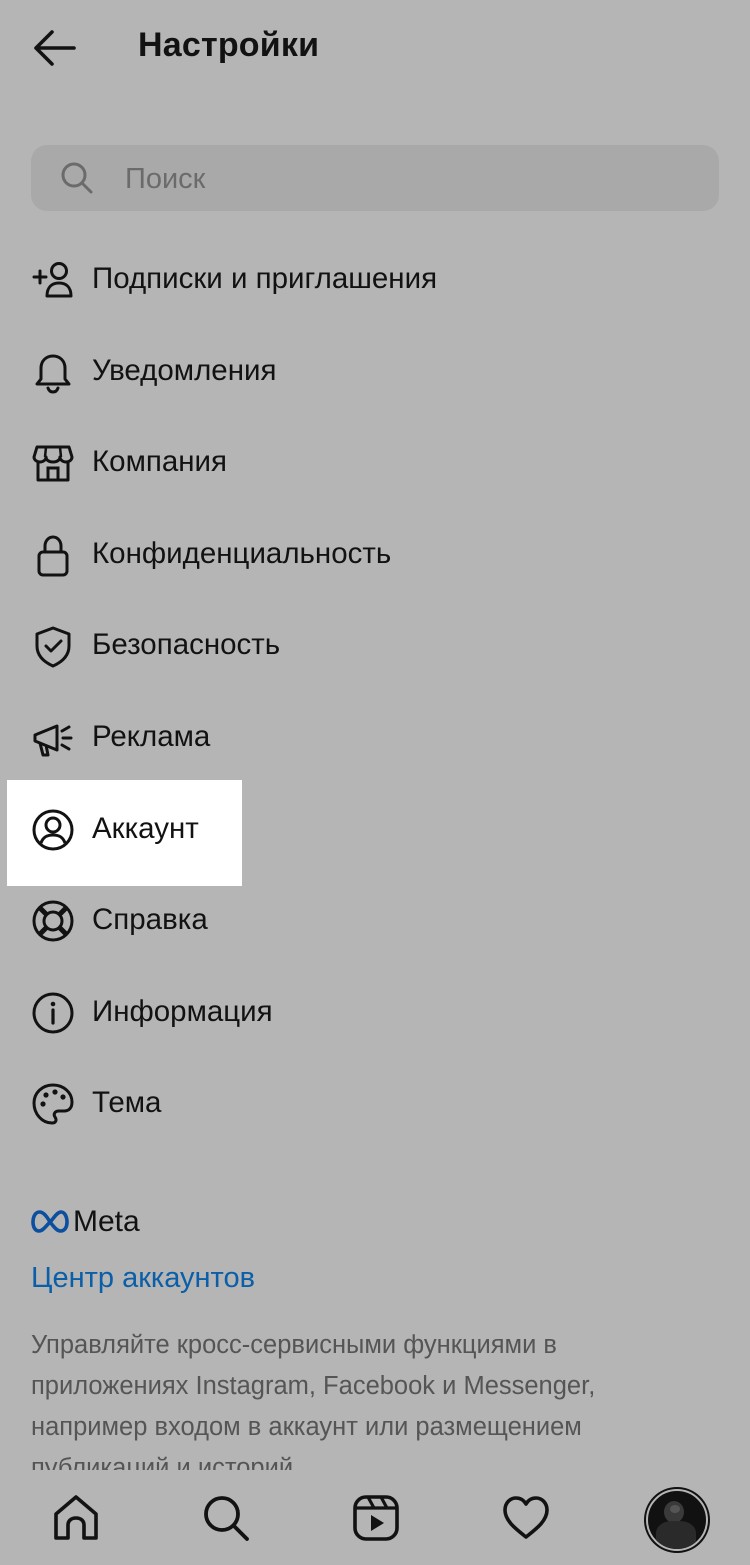 The height and width of the screenshot is (1565, 750). I want to click on menu-item-ads: Реклама, so click(375, 738).